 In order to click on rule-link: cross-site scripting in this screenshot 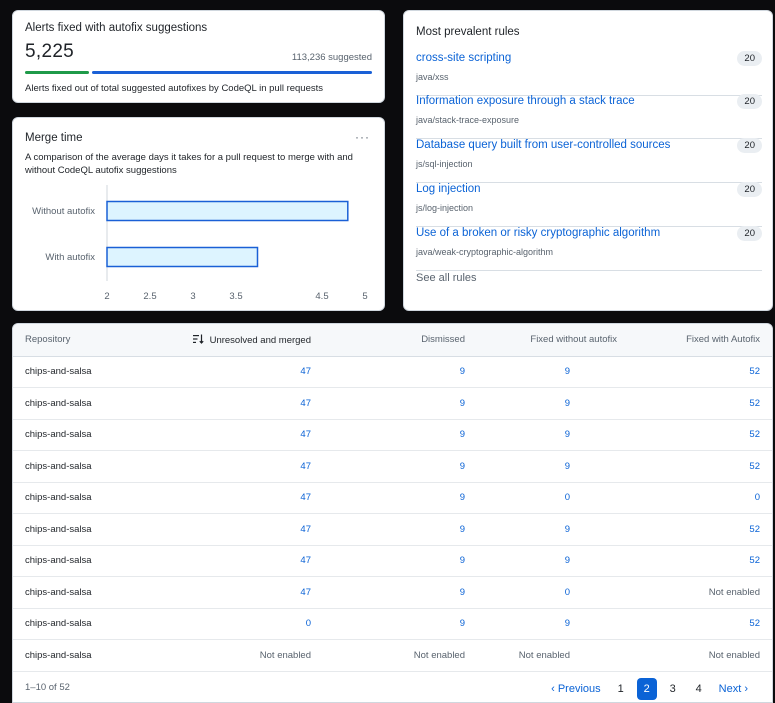, I will do `click(463, 58)`.